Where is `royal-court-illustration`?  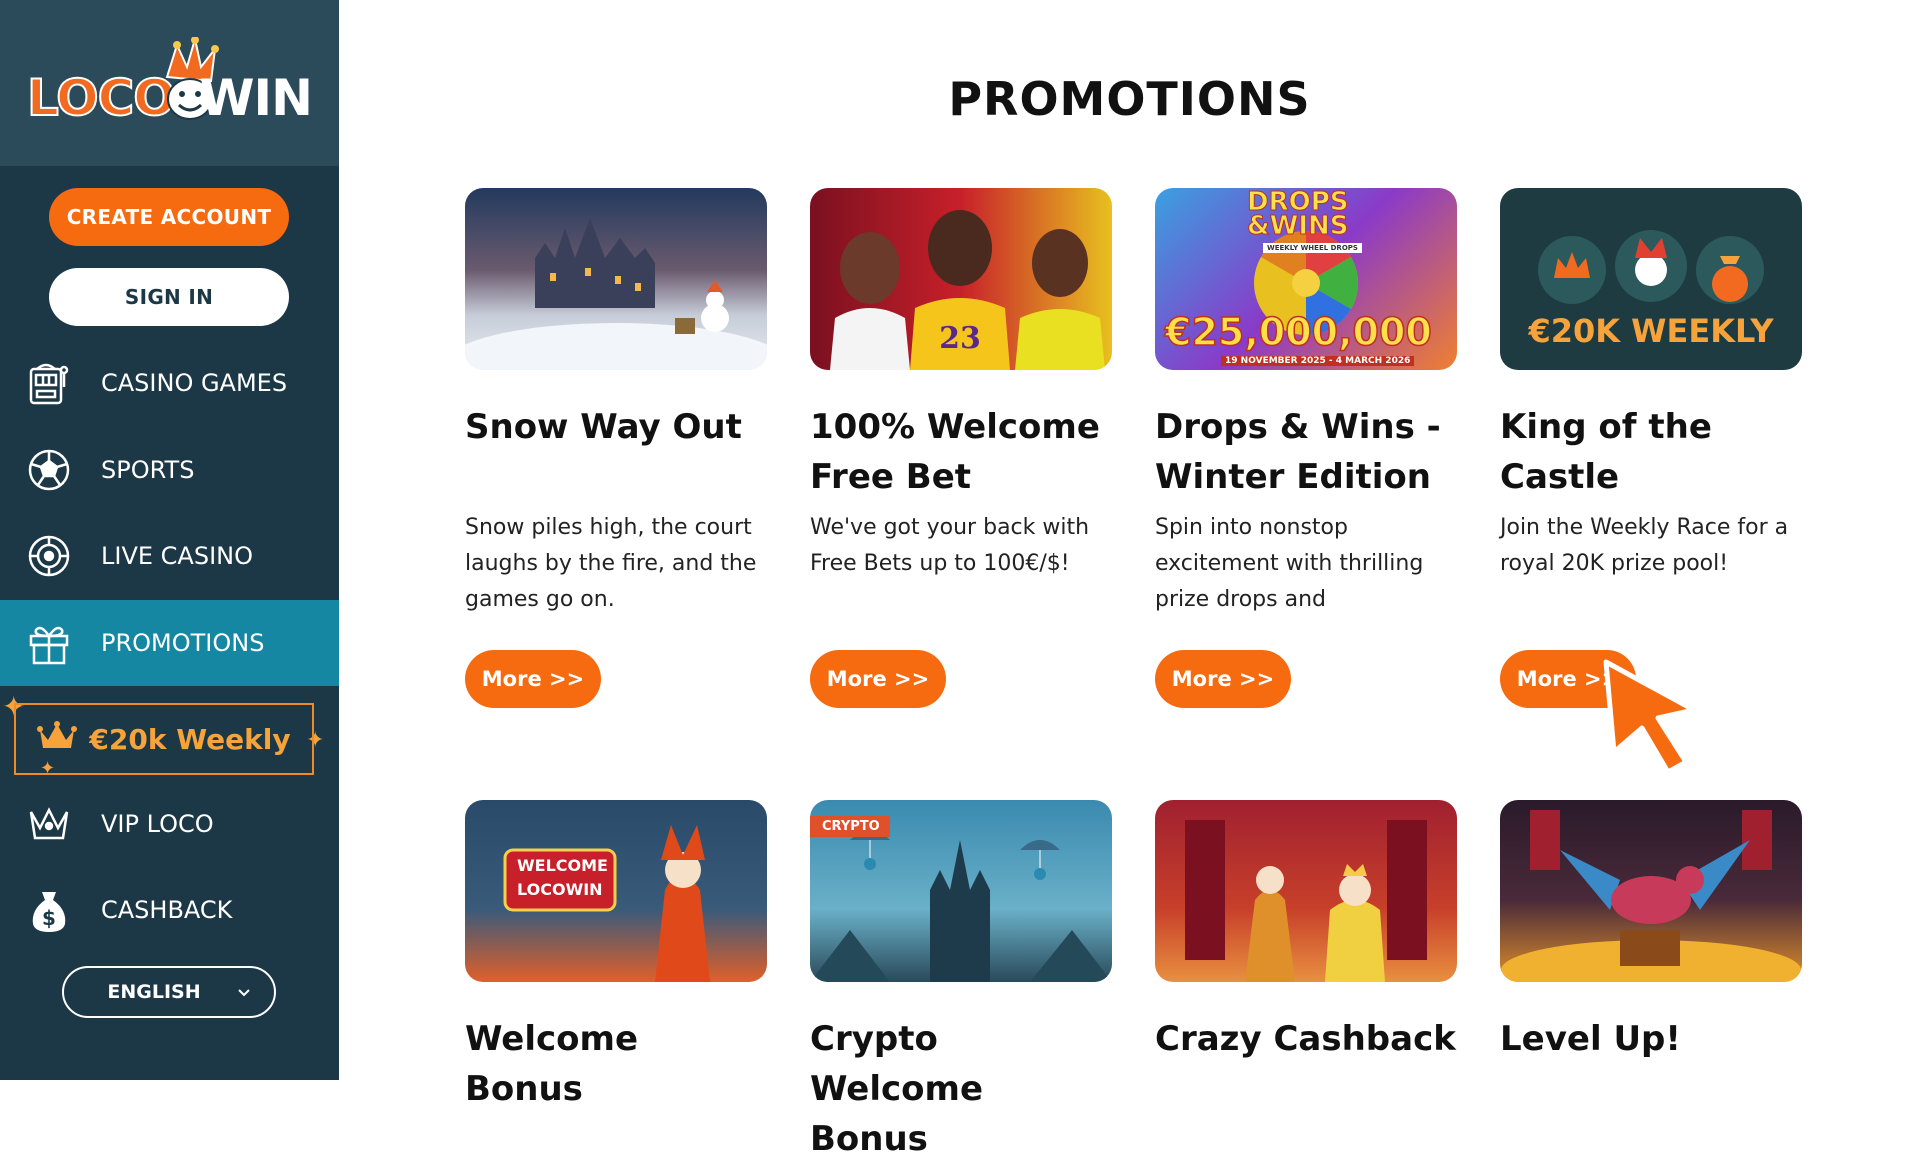
royal-court-illustration is located at coordinates (1306, 901).